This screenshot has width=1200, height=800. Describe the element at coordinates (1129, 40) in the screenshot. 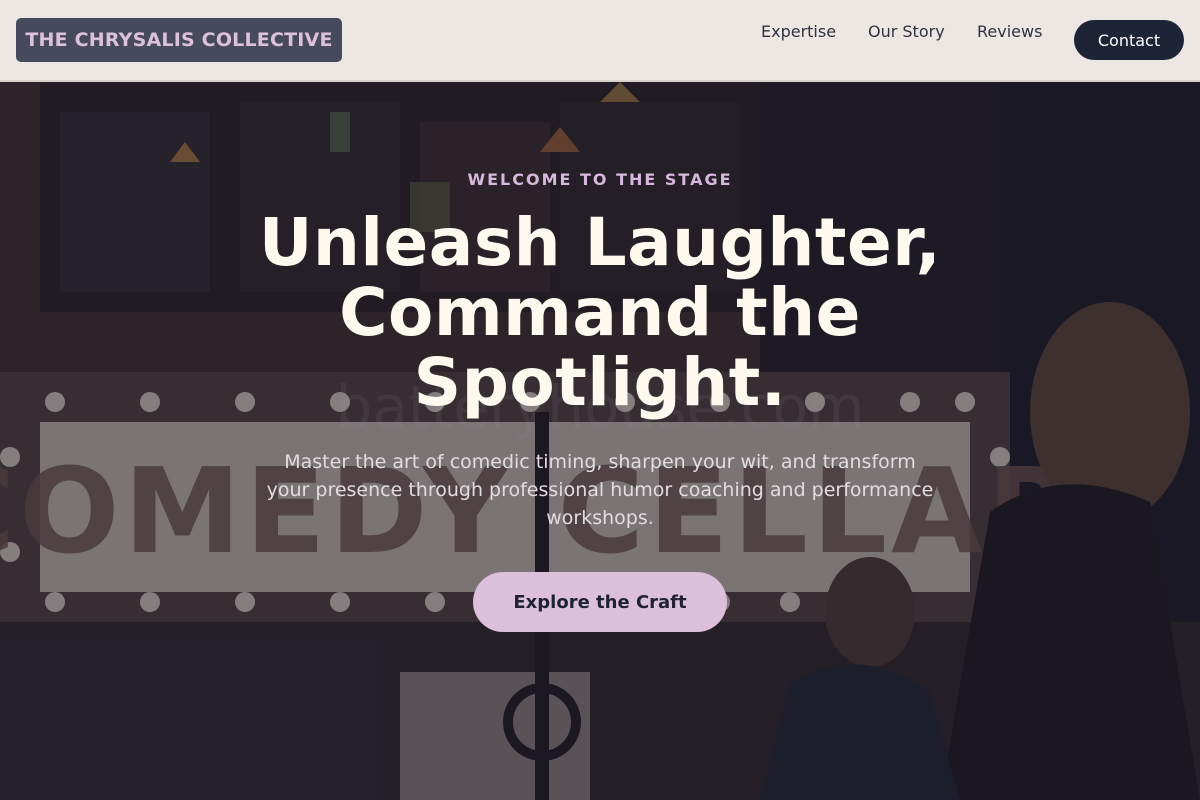

I see `contact-button: Contact` at that location.